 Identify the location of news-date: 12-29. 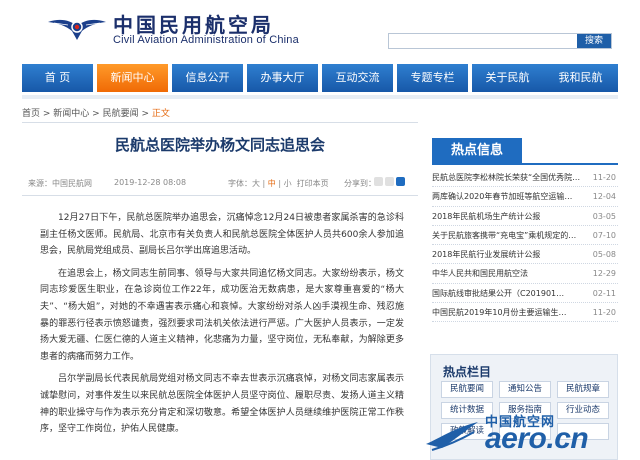
(604, 274).